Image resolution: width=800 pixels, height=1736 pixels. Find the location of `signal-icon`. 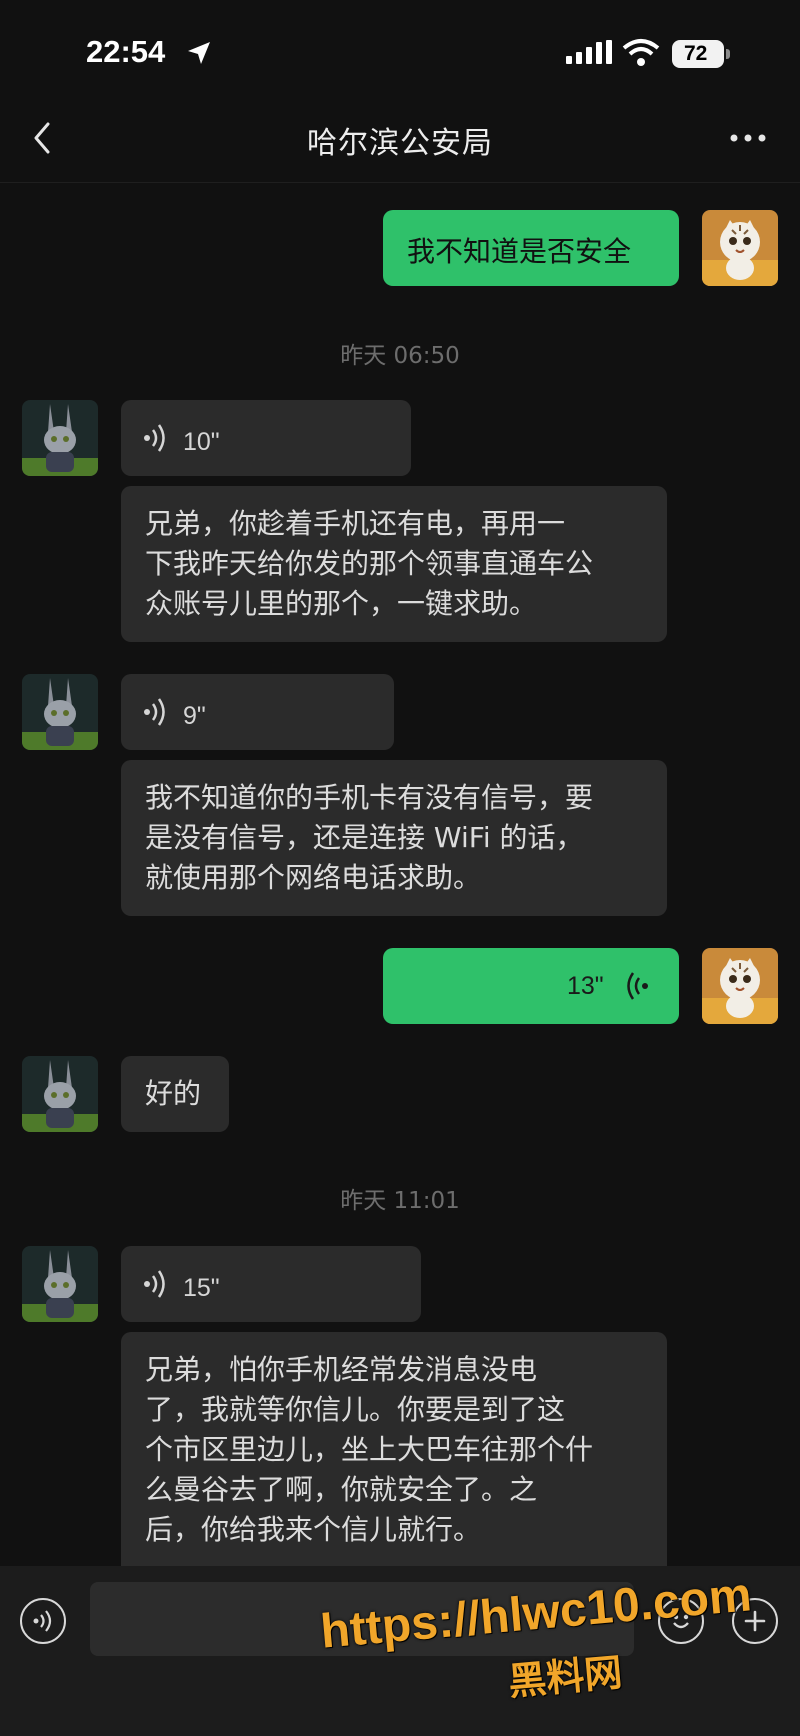

signal-icon is located at coordinates (589, 52).